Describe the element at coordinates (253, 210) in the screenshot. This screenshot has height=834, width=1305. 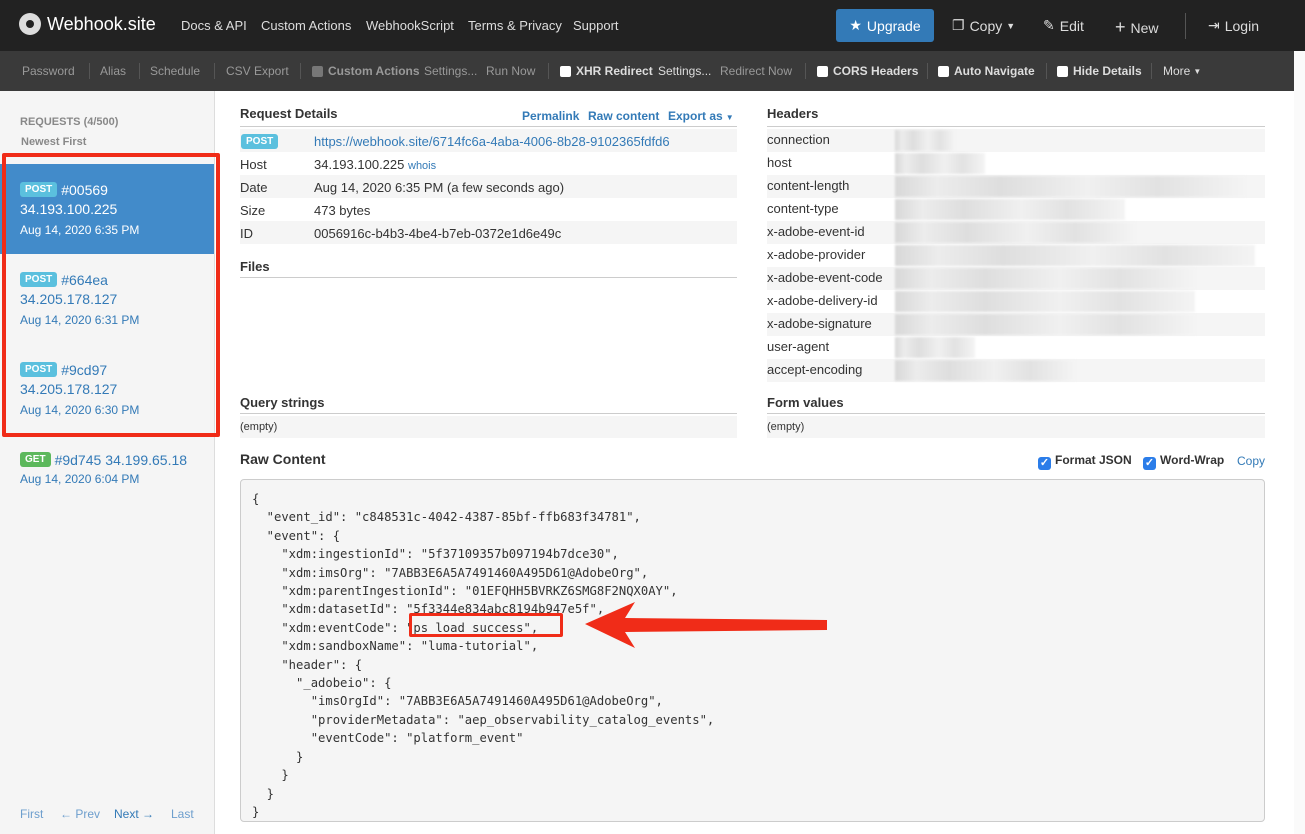
I see `size-label: Size` at that location.